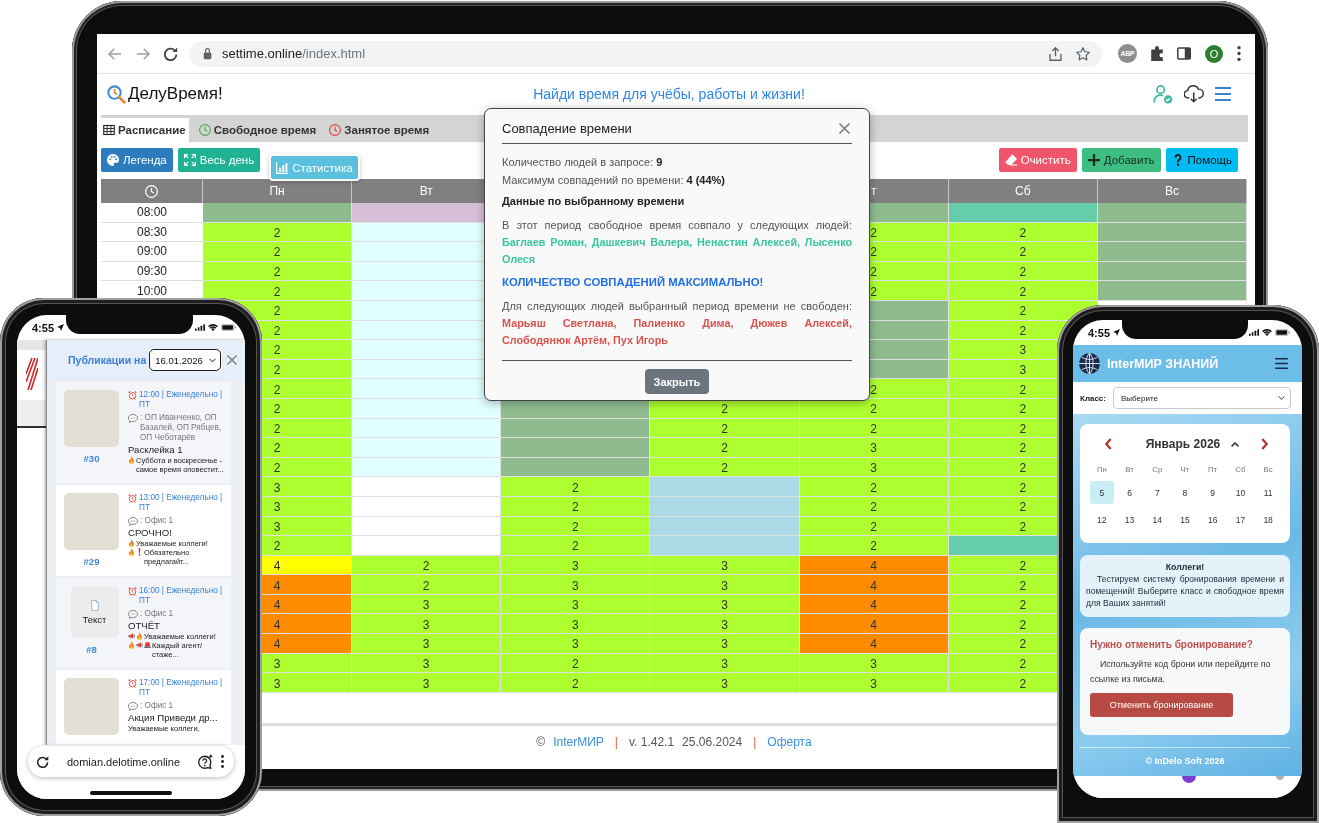 This screenshot has height=823, width=1319. Describe the element at coordinates (1212, 492) in the screenshot. I see `calendar-day: 9` at that location.